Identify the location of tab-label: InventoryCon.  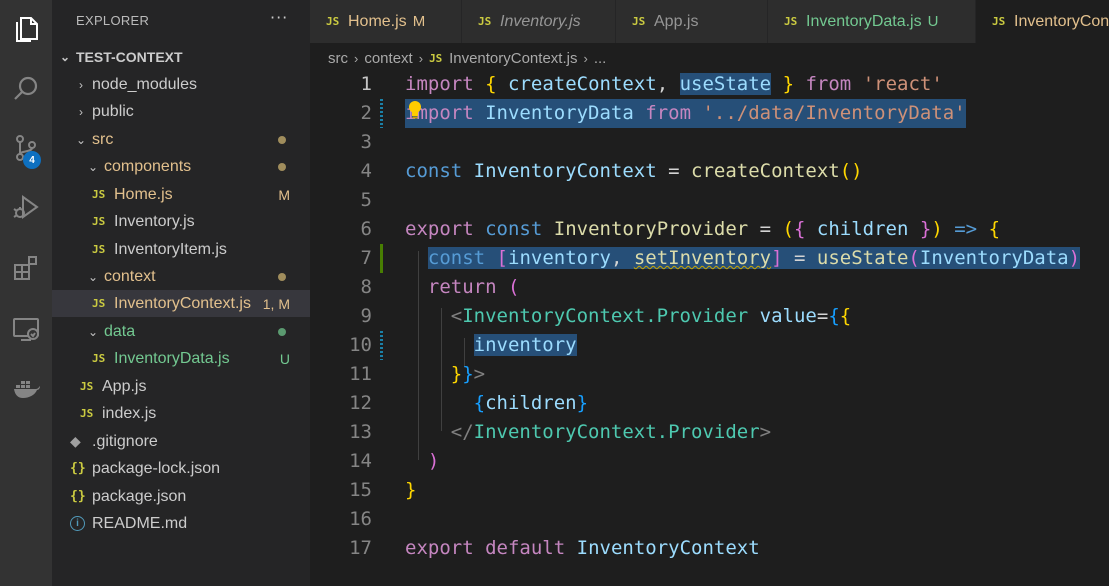
(1061, 21).